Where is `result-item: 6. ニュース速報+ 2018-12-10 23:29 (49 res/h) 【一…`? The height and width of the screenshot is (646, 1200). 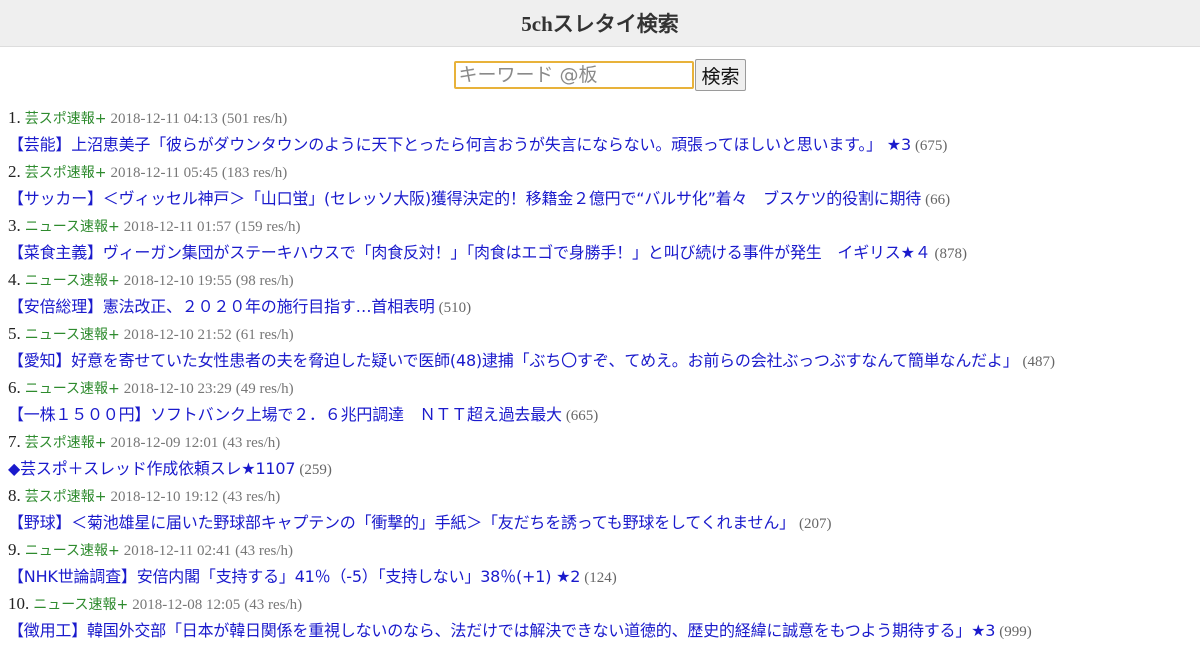
result-item: 6. ニュース速報+ 2018-12-10 23:29 (49 res/h) 【一… is located at coordinates (531, 401).